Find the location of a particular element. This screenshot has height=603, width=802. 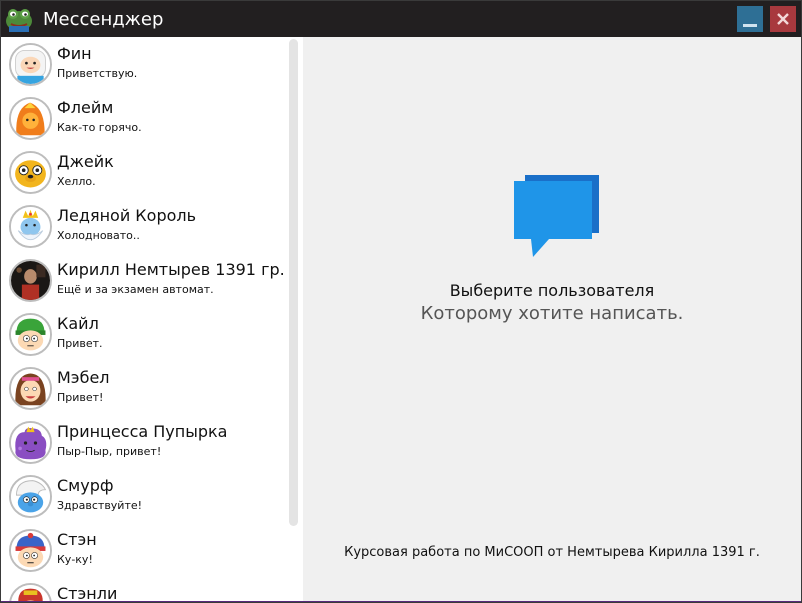

contact-name: Флейм is located at coordinates (85, 107).